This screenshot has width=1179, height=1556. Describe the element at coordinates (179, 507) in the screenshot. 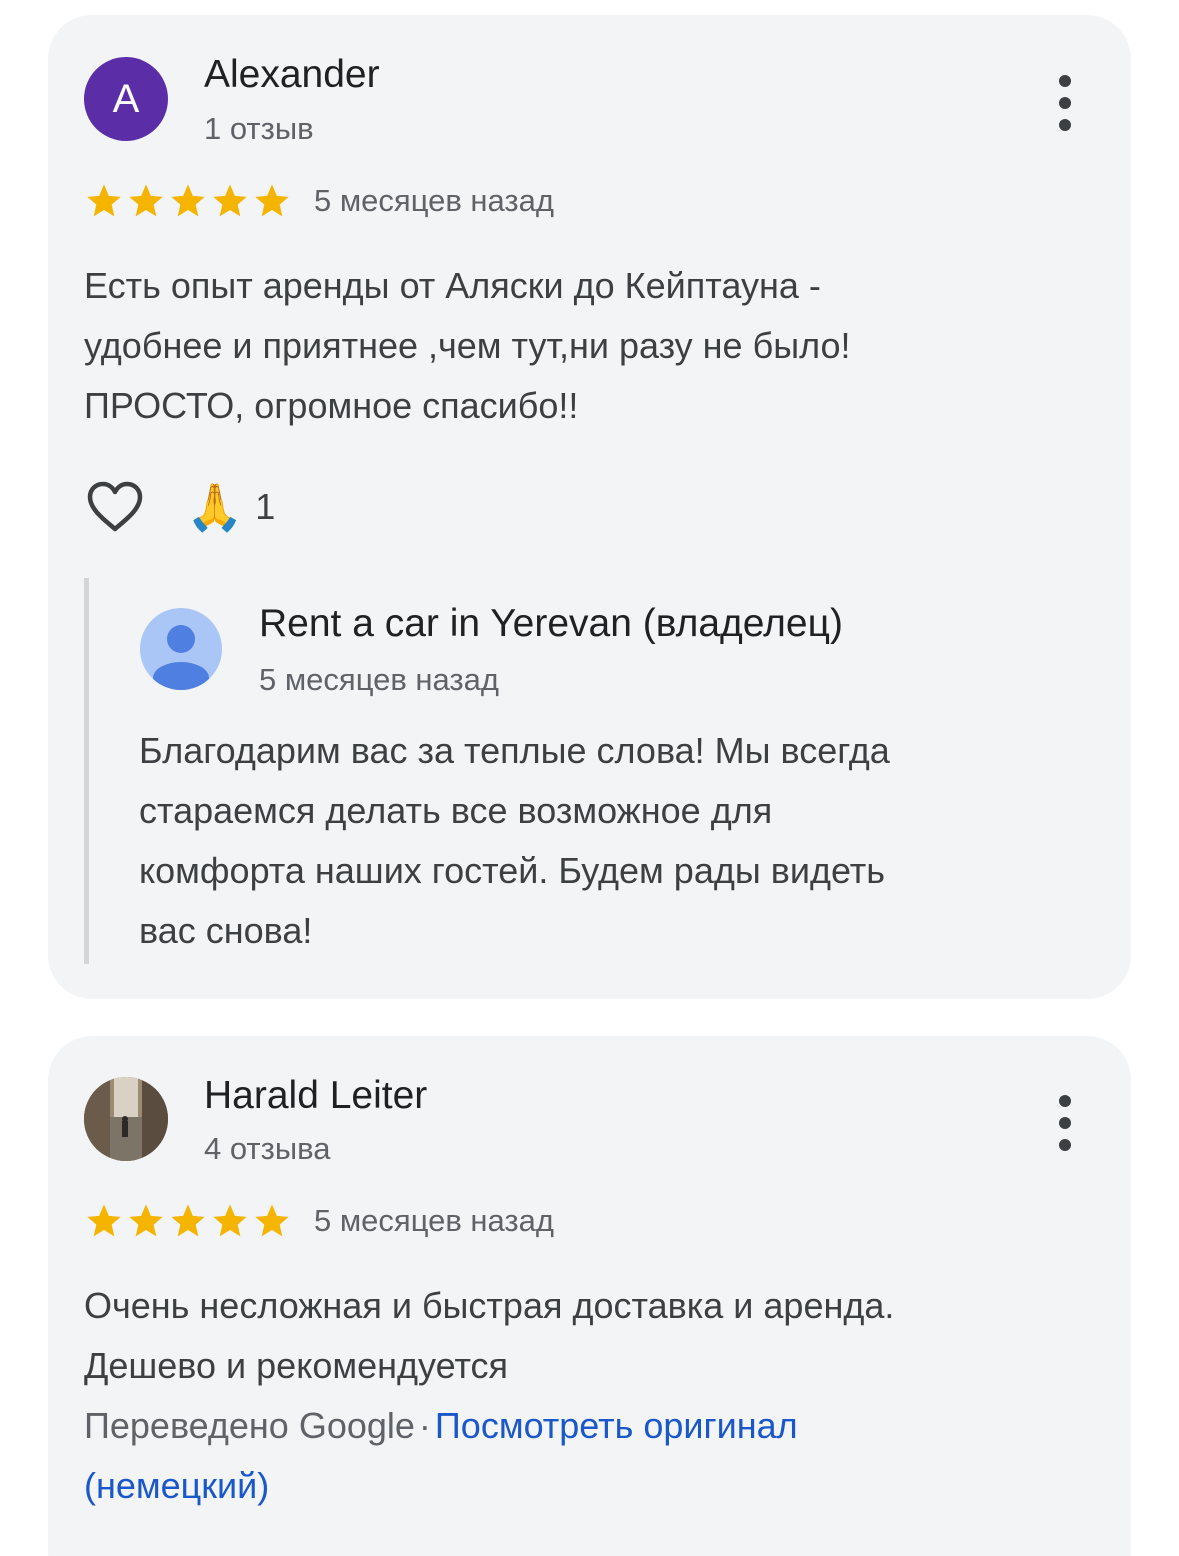

I see `reactions-row: 🙏 1` at that location.